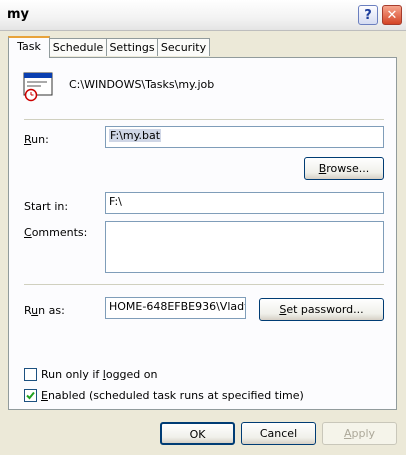 This screenshot has height=455, width=406. I want to click on apply-button: Apply, so click(359, 433).